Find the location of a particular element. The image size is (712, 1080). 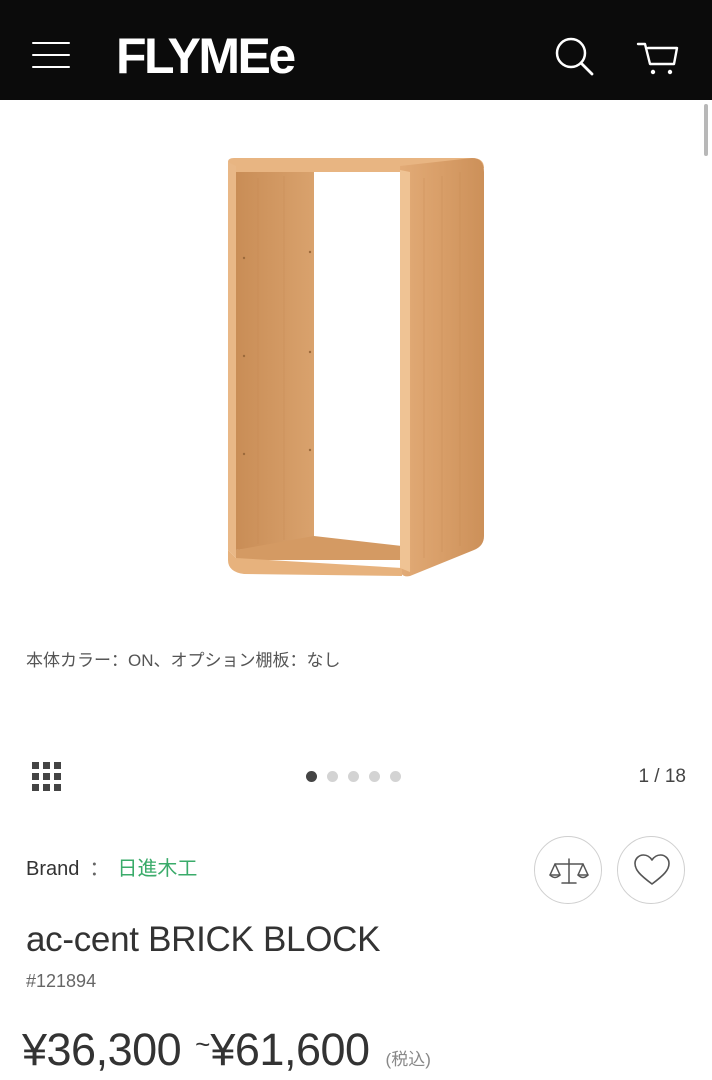

favorite-button is located at coordinates (651, 870).